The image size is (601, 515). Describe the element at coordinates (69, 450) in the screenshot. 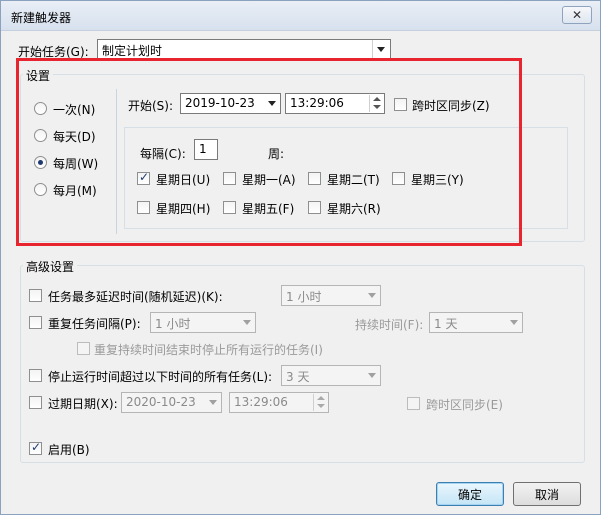

I see `enabled-label: 启用(B)` at that location.